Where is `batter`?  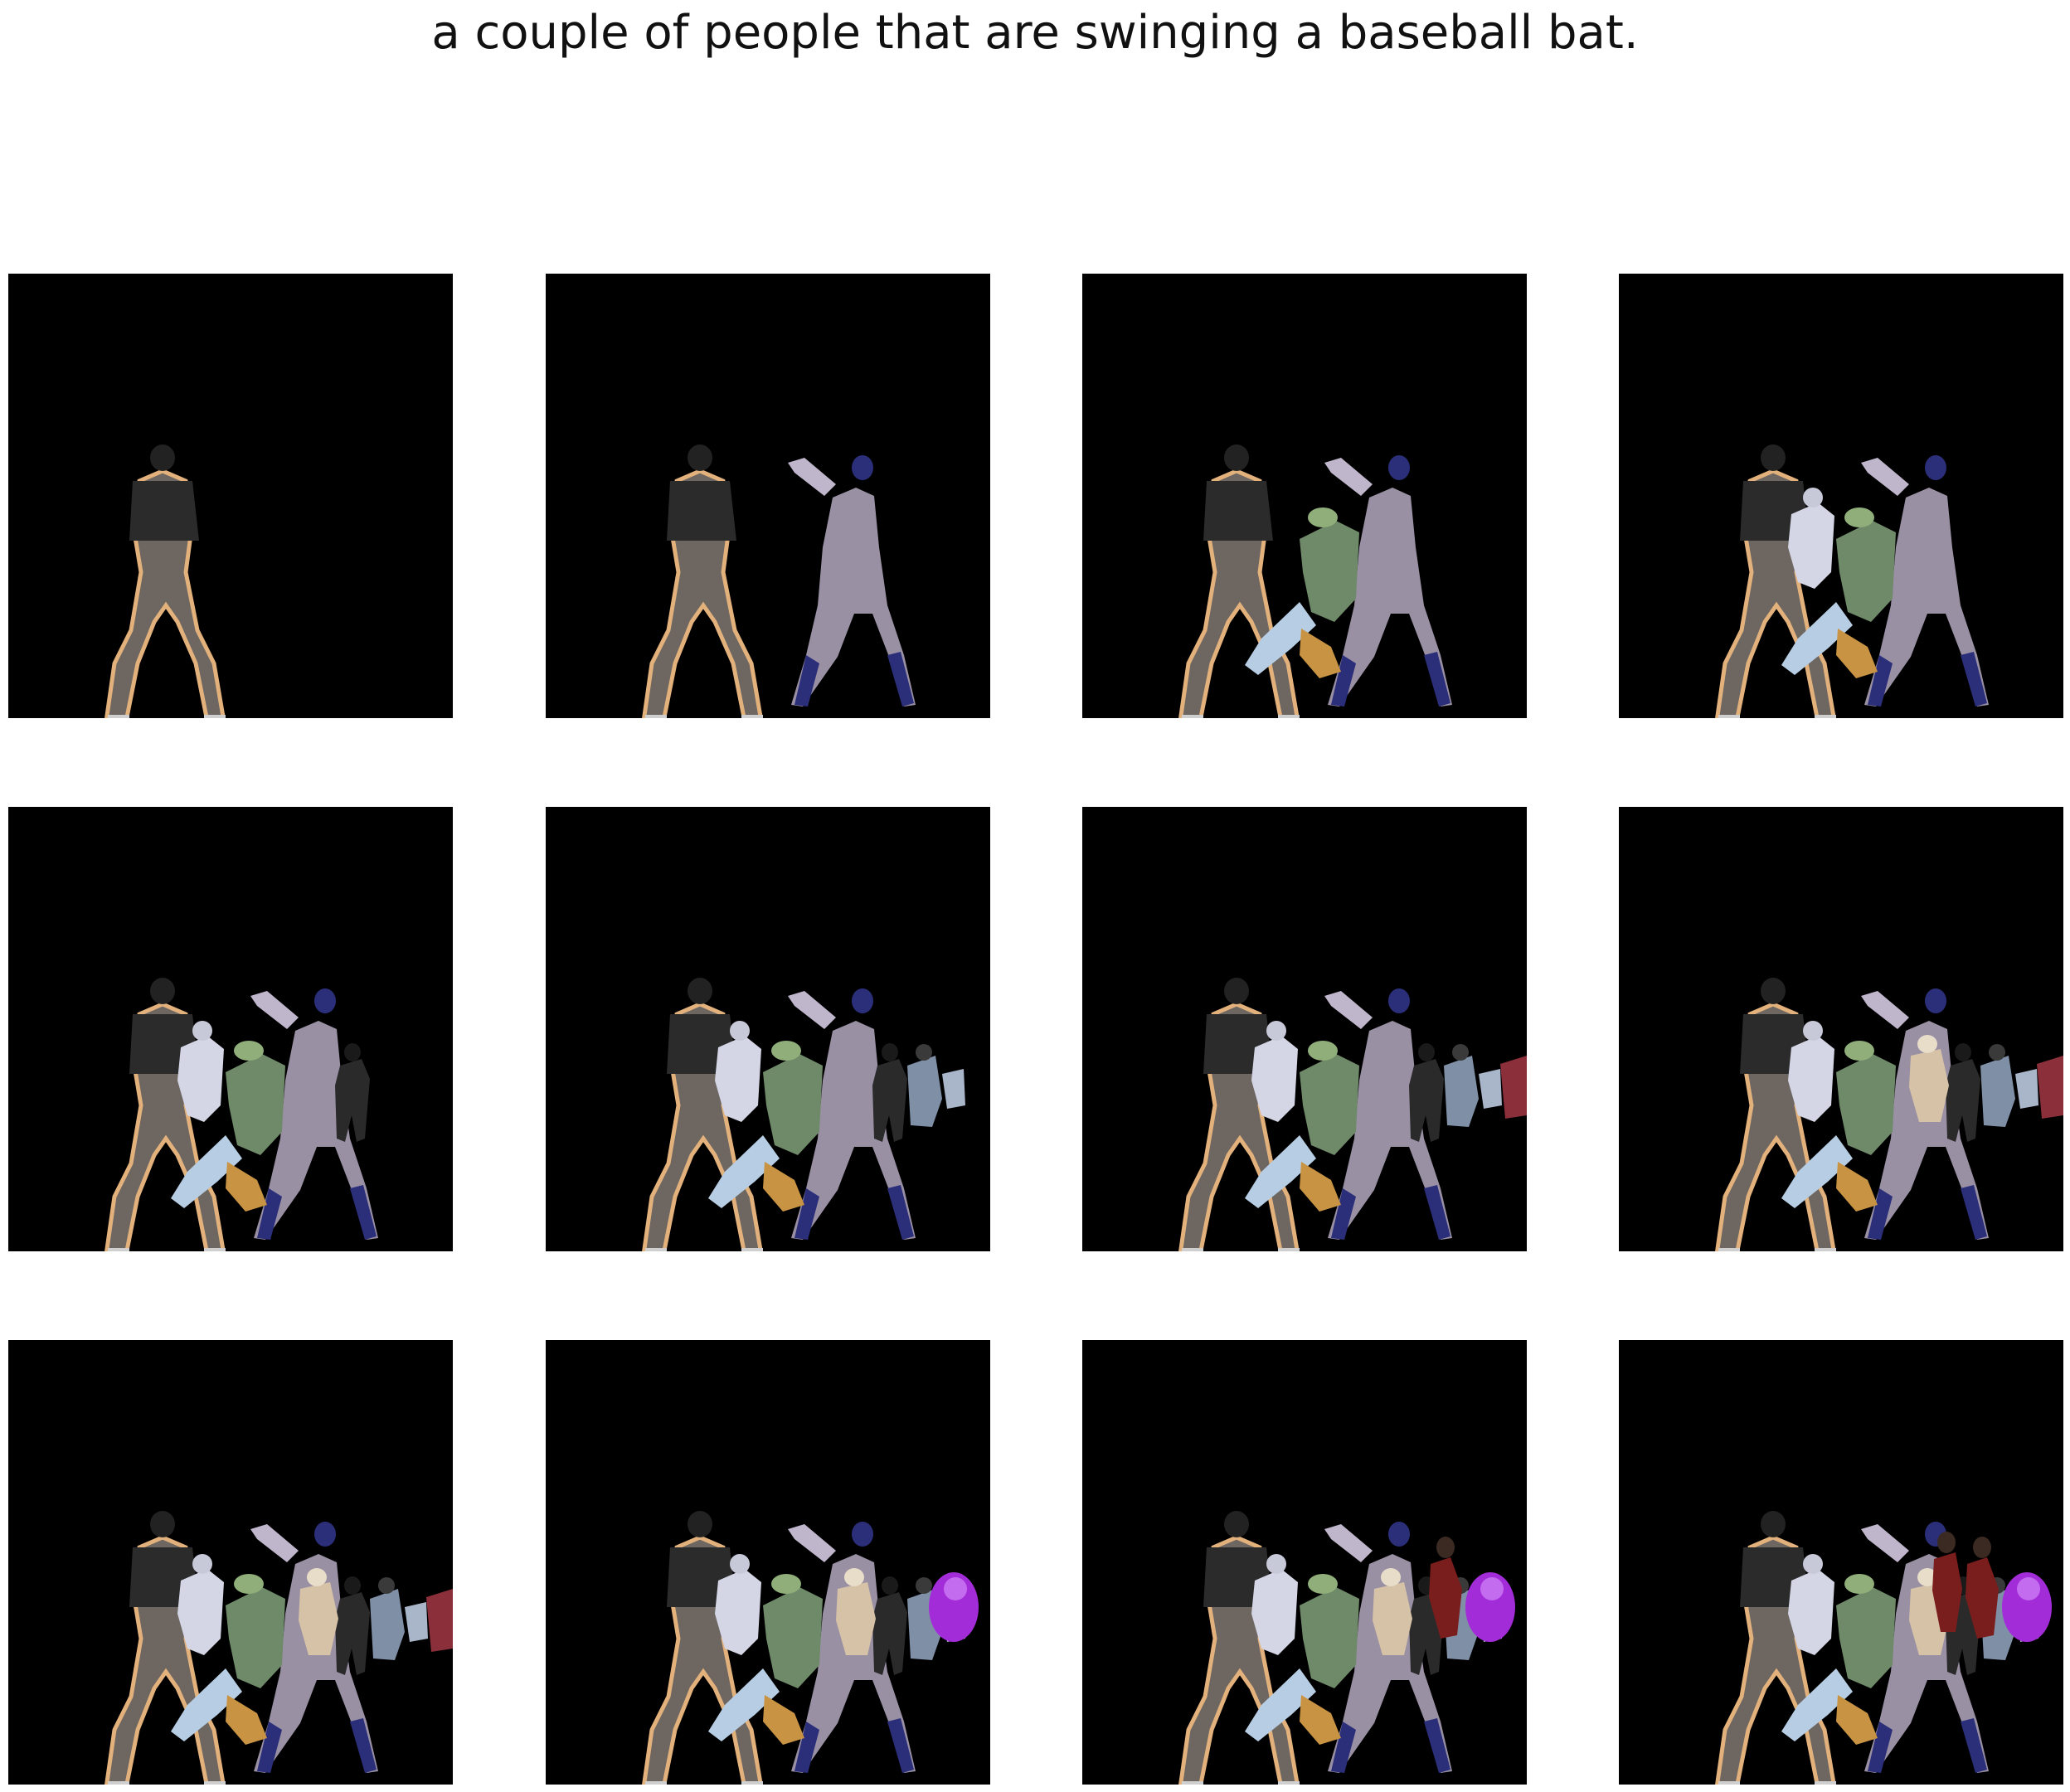 batter is located at coordinates (852, 581).